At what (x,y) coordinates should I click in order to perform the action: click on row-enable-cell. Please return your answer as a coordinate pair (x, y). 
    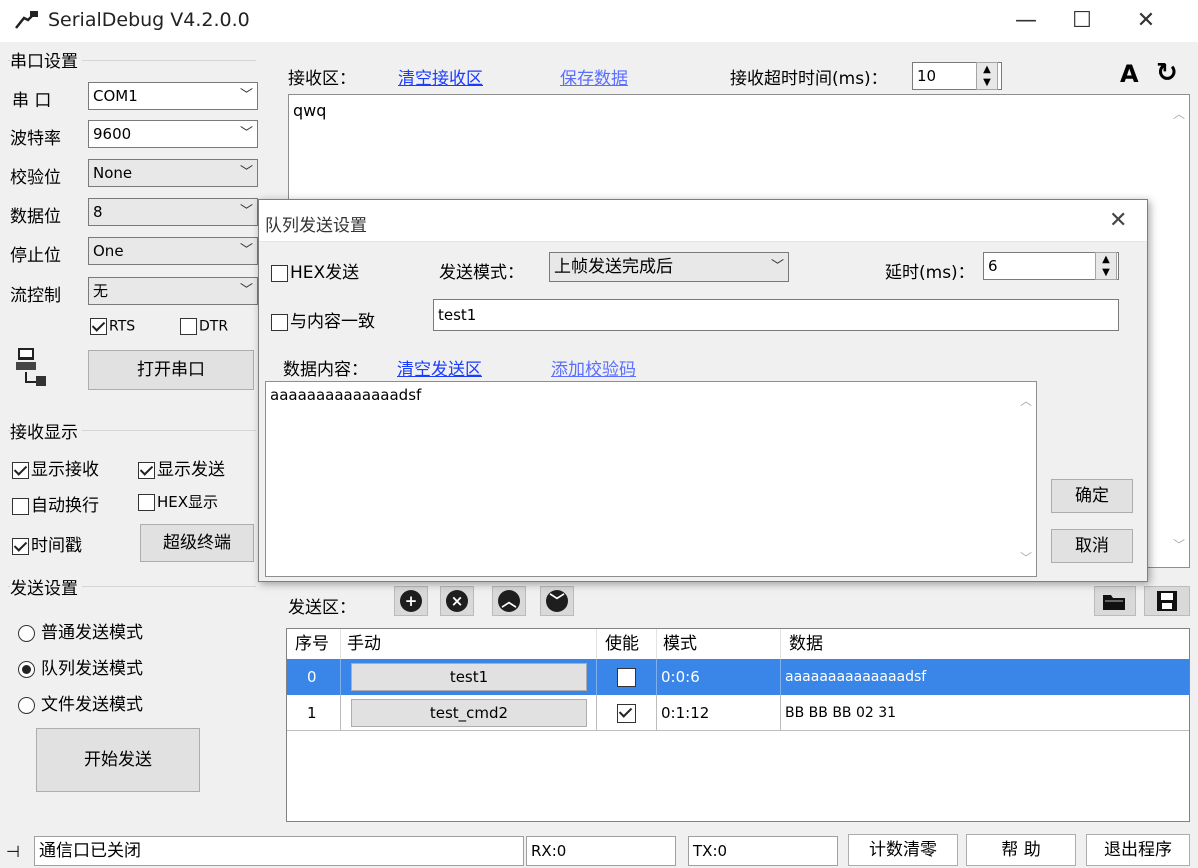
    Looking at the image, I should click on (627, 677).